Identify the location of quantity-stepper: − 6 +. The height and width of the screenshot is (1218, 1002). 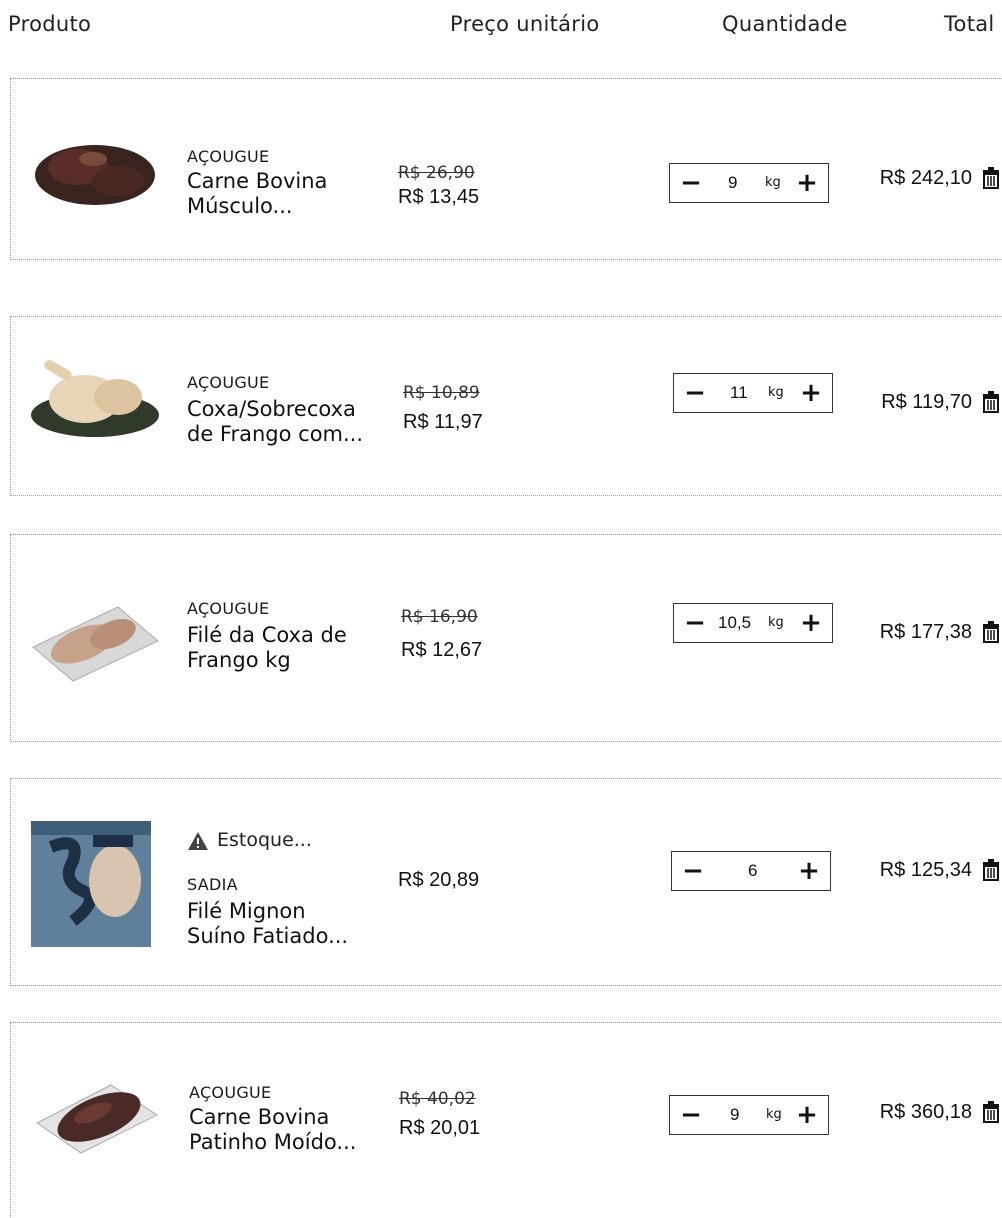
(751, 871).